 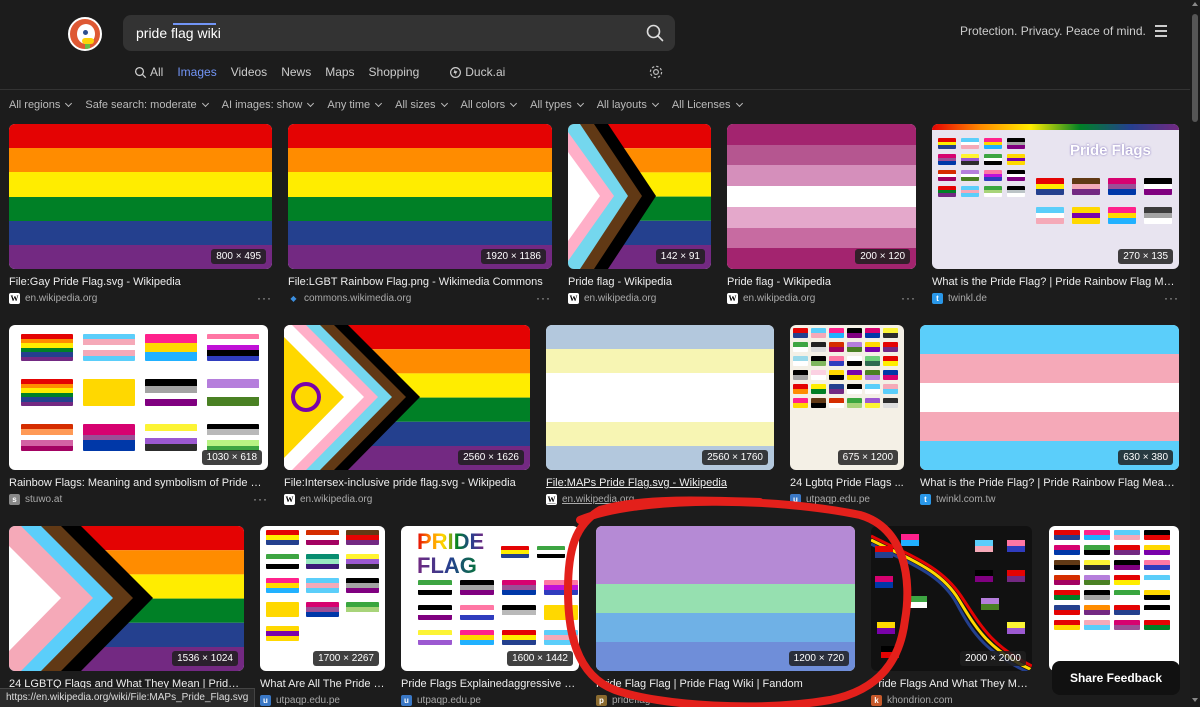 What do you see at coordinates (147, 105) in the screenshot?
I see `filter-safe-search: Safe search: moderate` at bounding box center [147, 105].